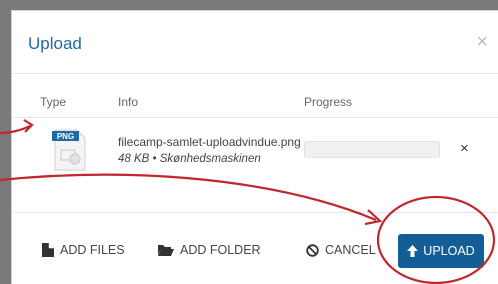 This screenshot has height=284, width=498. I want to click on table-divider, so click(255, 117).